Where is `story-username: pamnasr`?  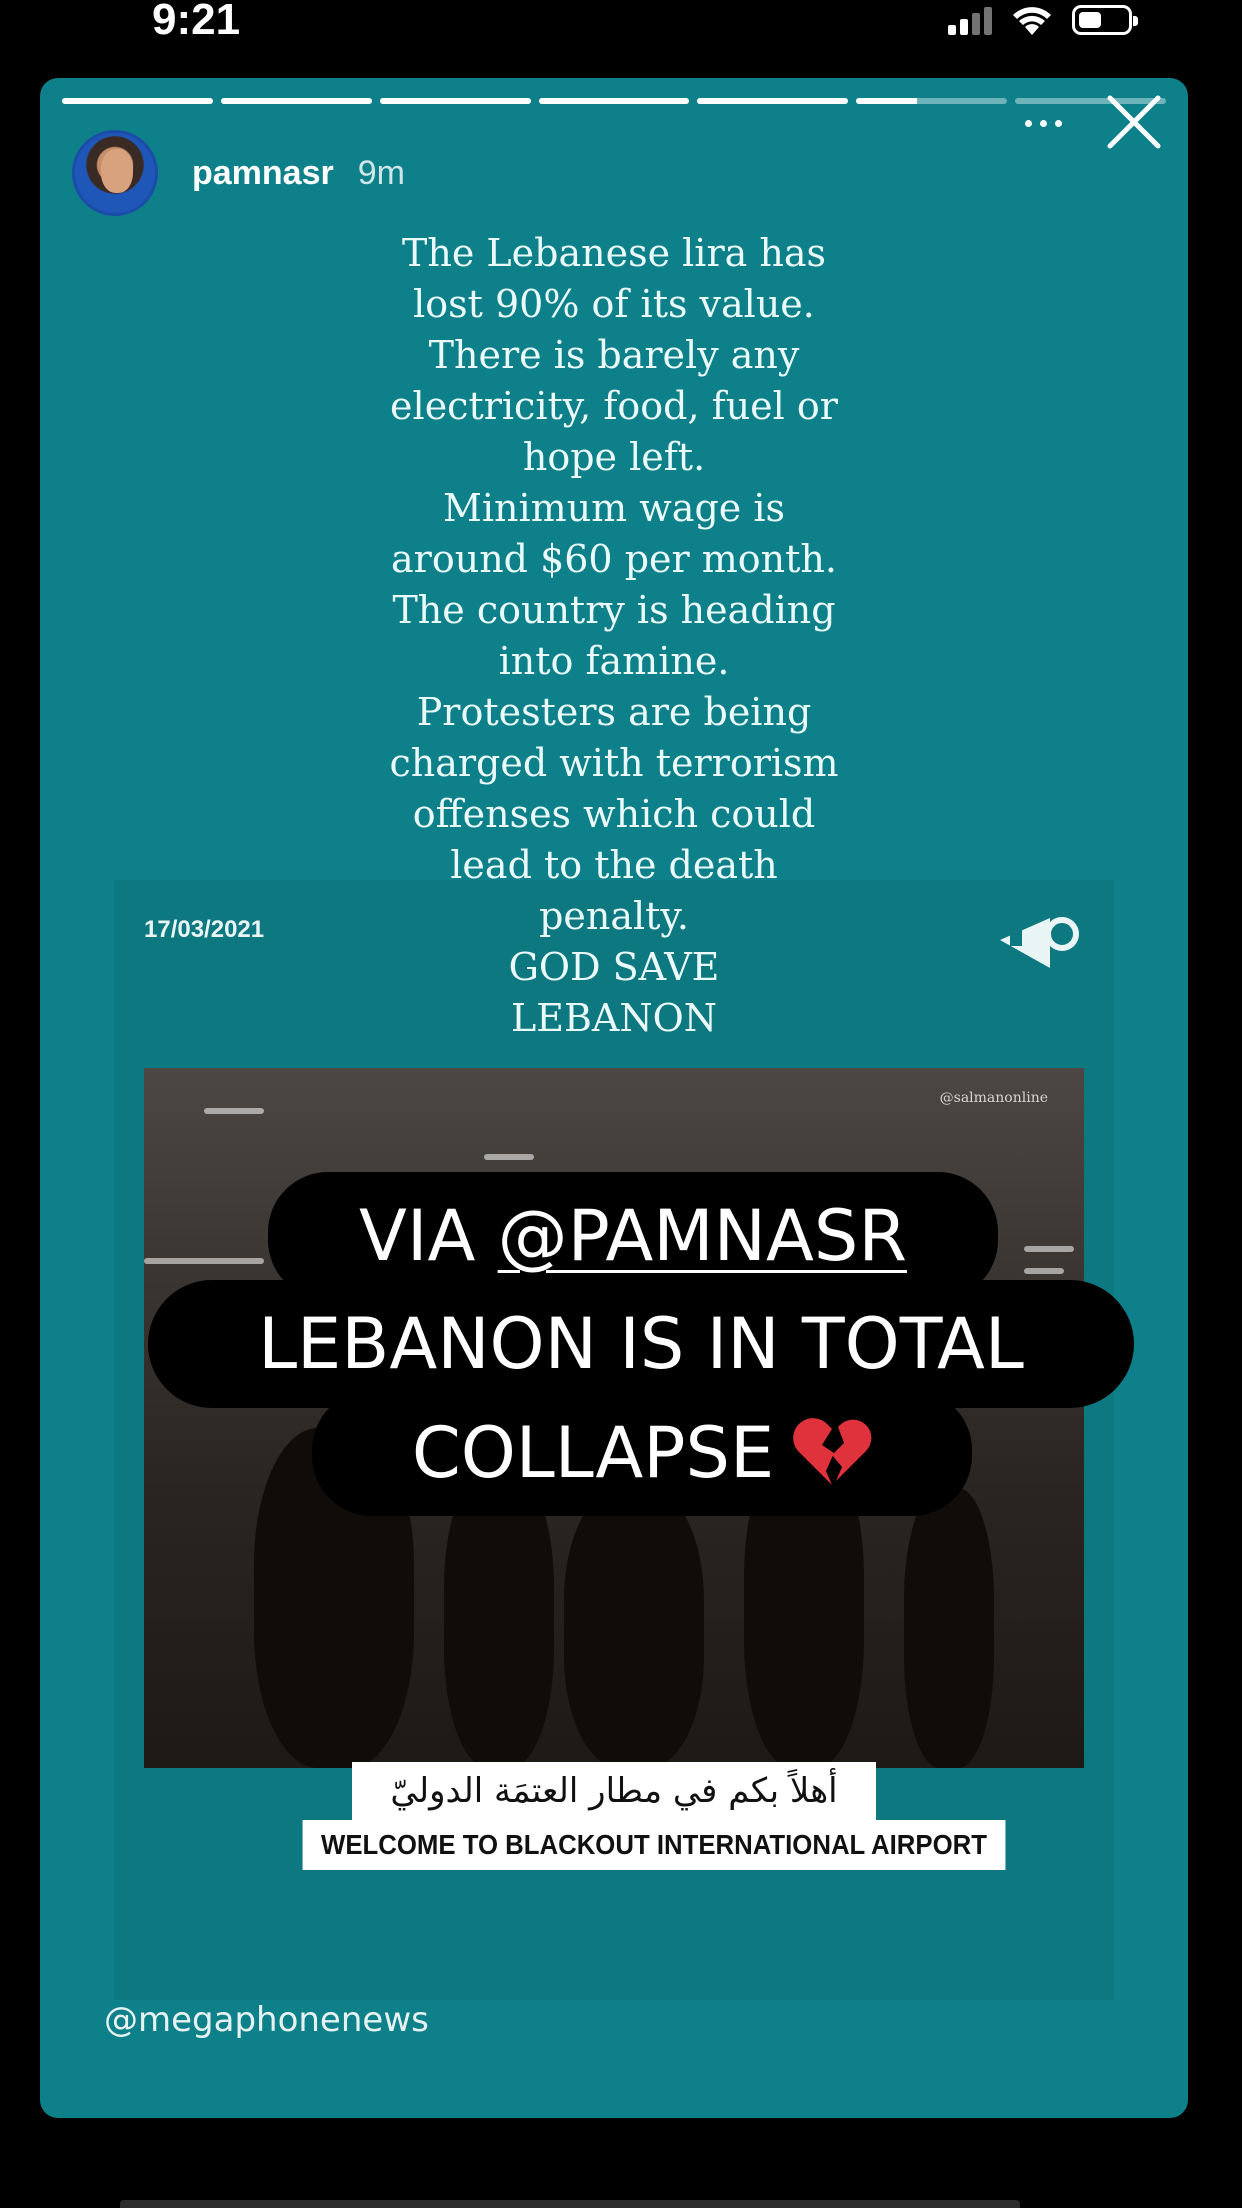 story-username: pamnasr is located at coordinates (263, 173).